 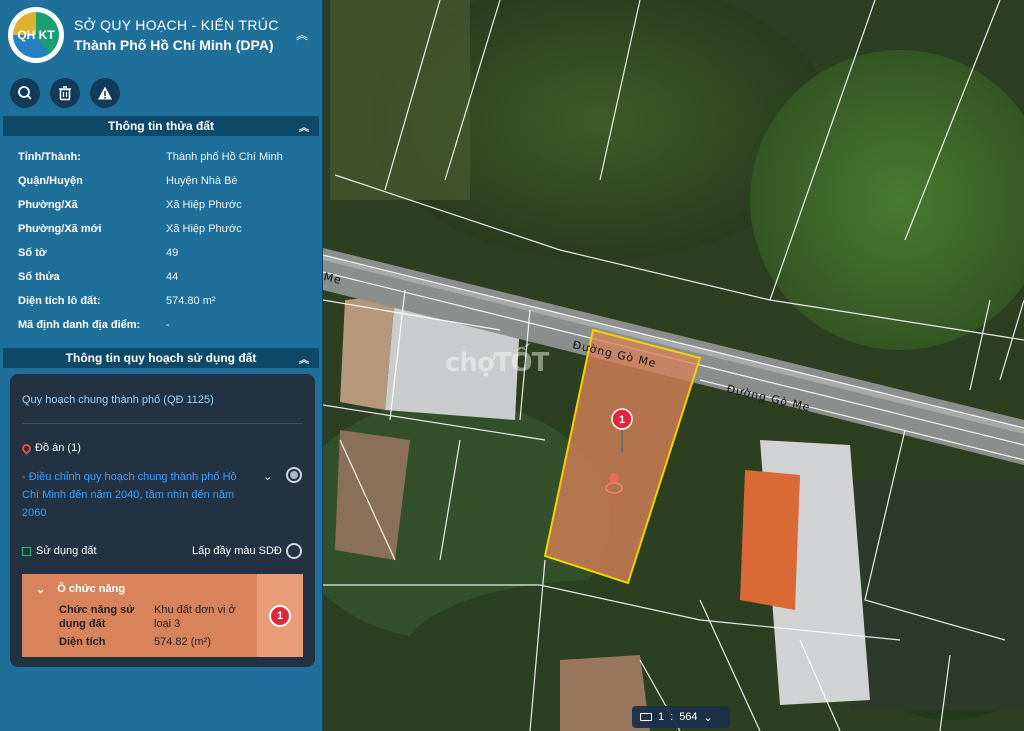 I want to click on info-row: Diện tích lô đất: 574.80 m², so click(x=117, y=301).